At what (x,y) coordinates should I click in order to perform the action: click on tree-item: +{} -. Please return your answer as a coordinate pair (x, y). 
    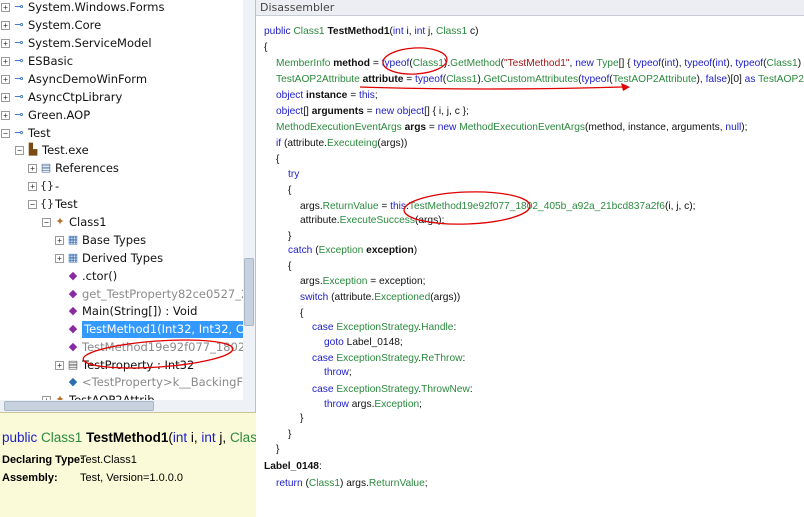
    Looking at the image, I should click on (141, 186).